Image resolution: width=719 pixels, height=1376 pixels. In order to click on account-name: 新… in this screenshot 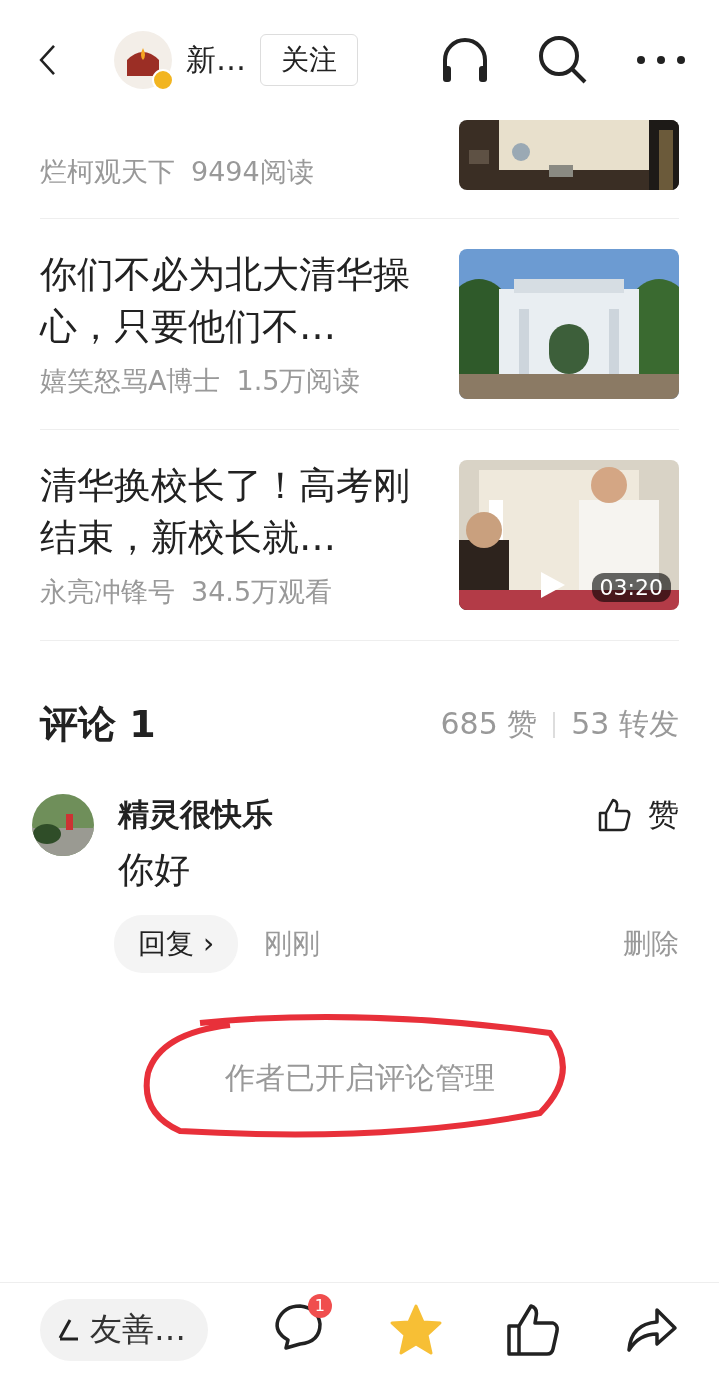, I will do `click(216, 59)`.